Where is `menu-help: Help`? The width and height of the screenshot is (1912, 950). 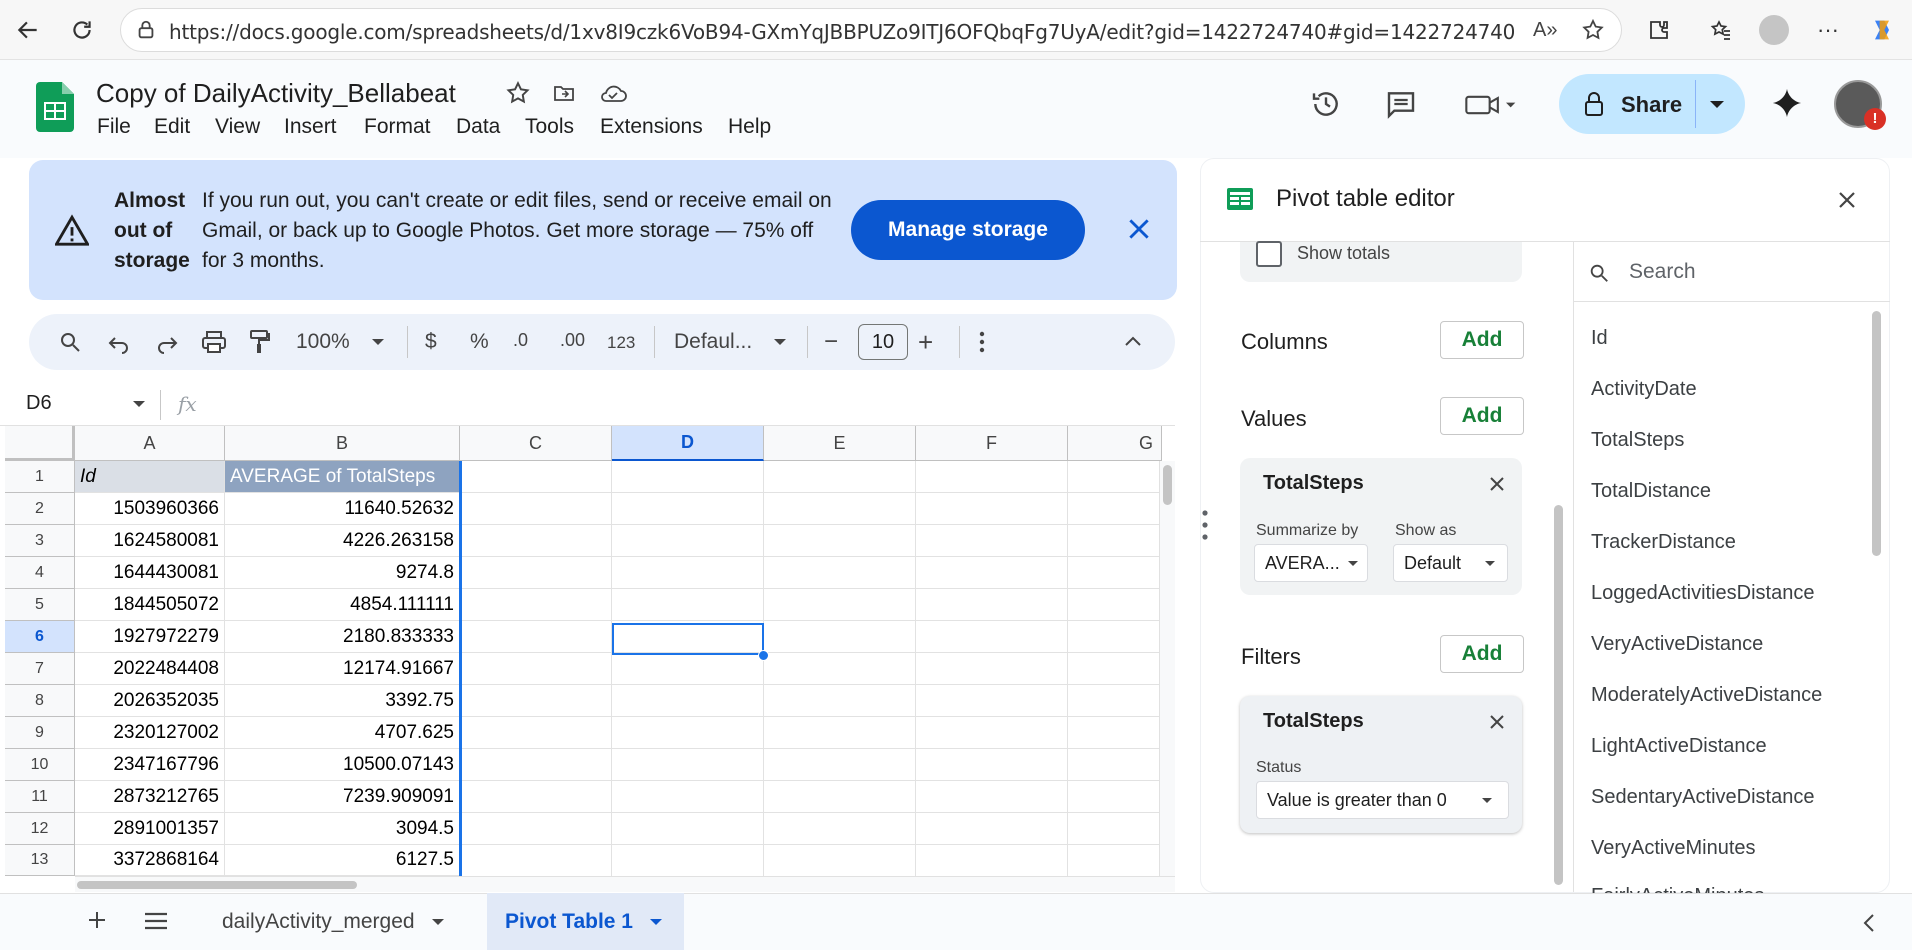
menu-help: Help is located at coordinates (749, 127).